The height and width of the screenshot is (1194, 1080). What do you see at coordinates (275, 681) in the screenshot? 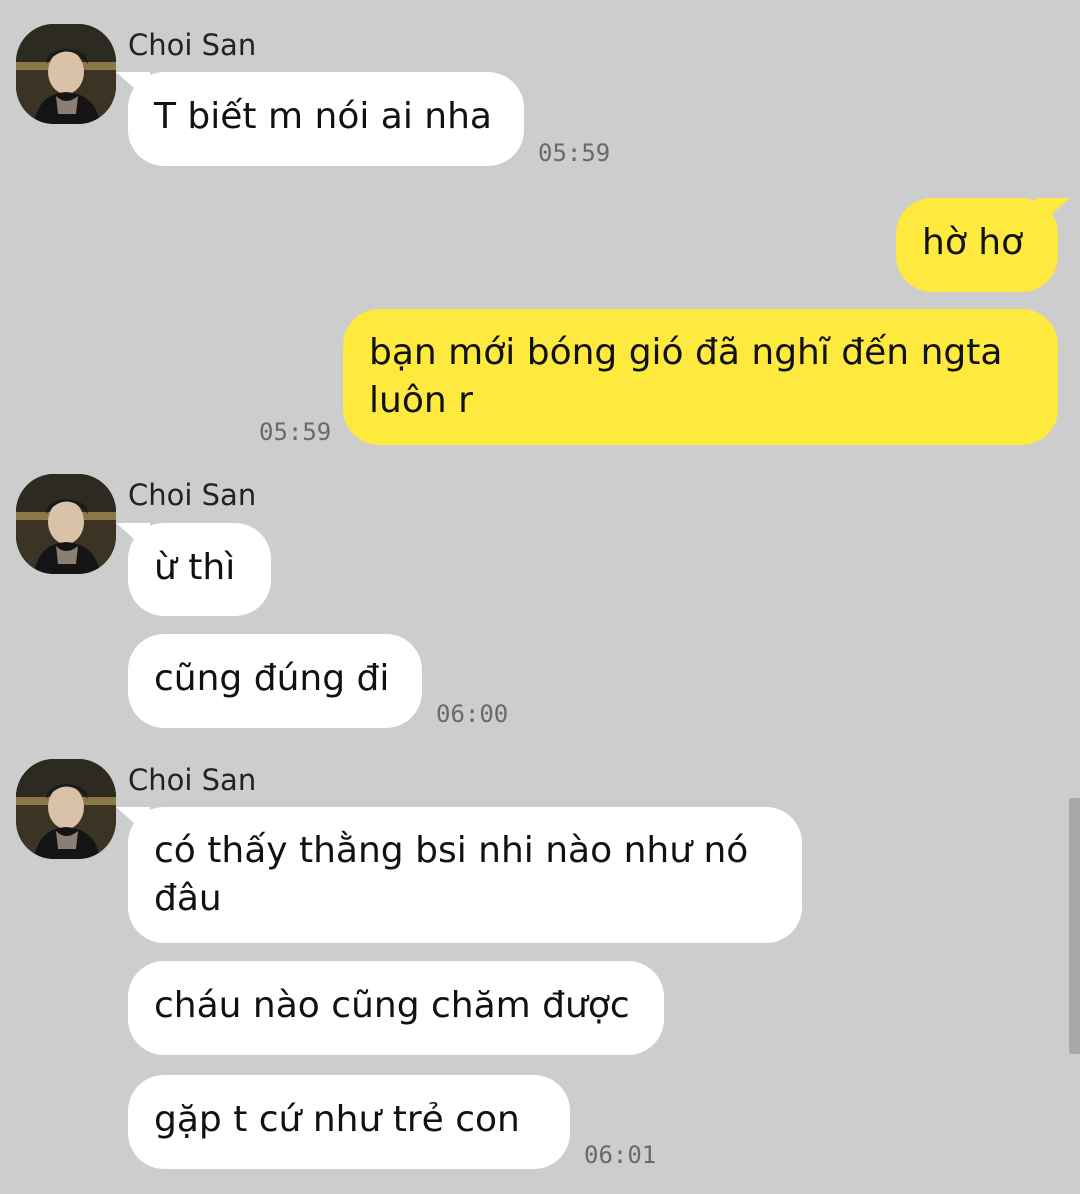
I see `incoming-message-bubble: cũng đúng đi` at bounding box center [275, 681].